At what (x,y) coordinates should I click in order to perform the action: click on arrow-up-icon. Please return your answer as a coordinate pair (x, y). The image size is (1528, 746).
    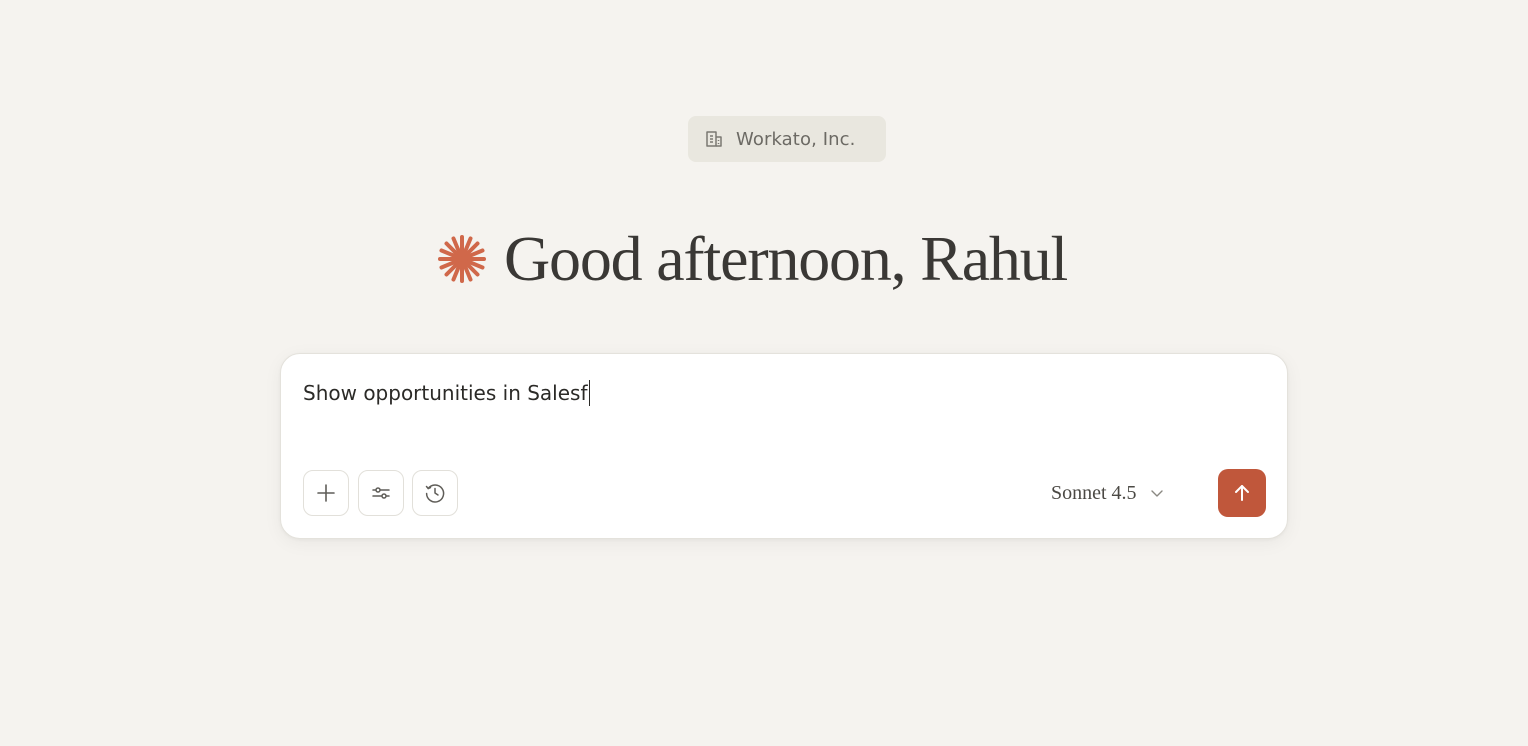
    Looking at the image, I should click on (1242, 493).